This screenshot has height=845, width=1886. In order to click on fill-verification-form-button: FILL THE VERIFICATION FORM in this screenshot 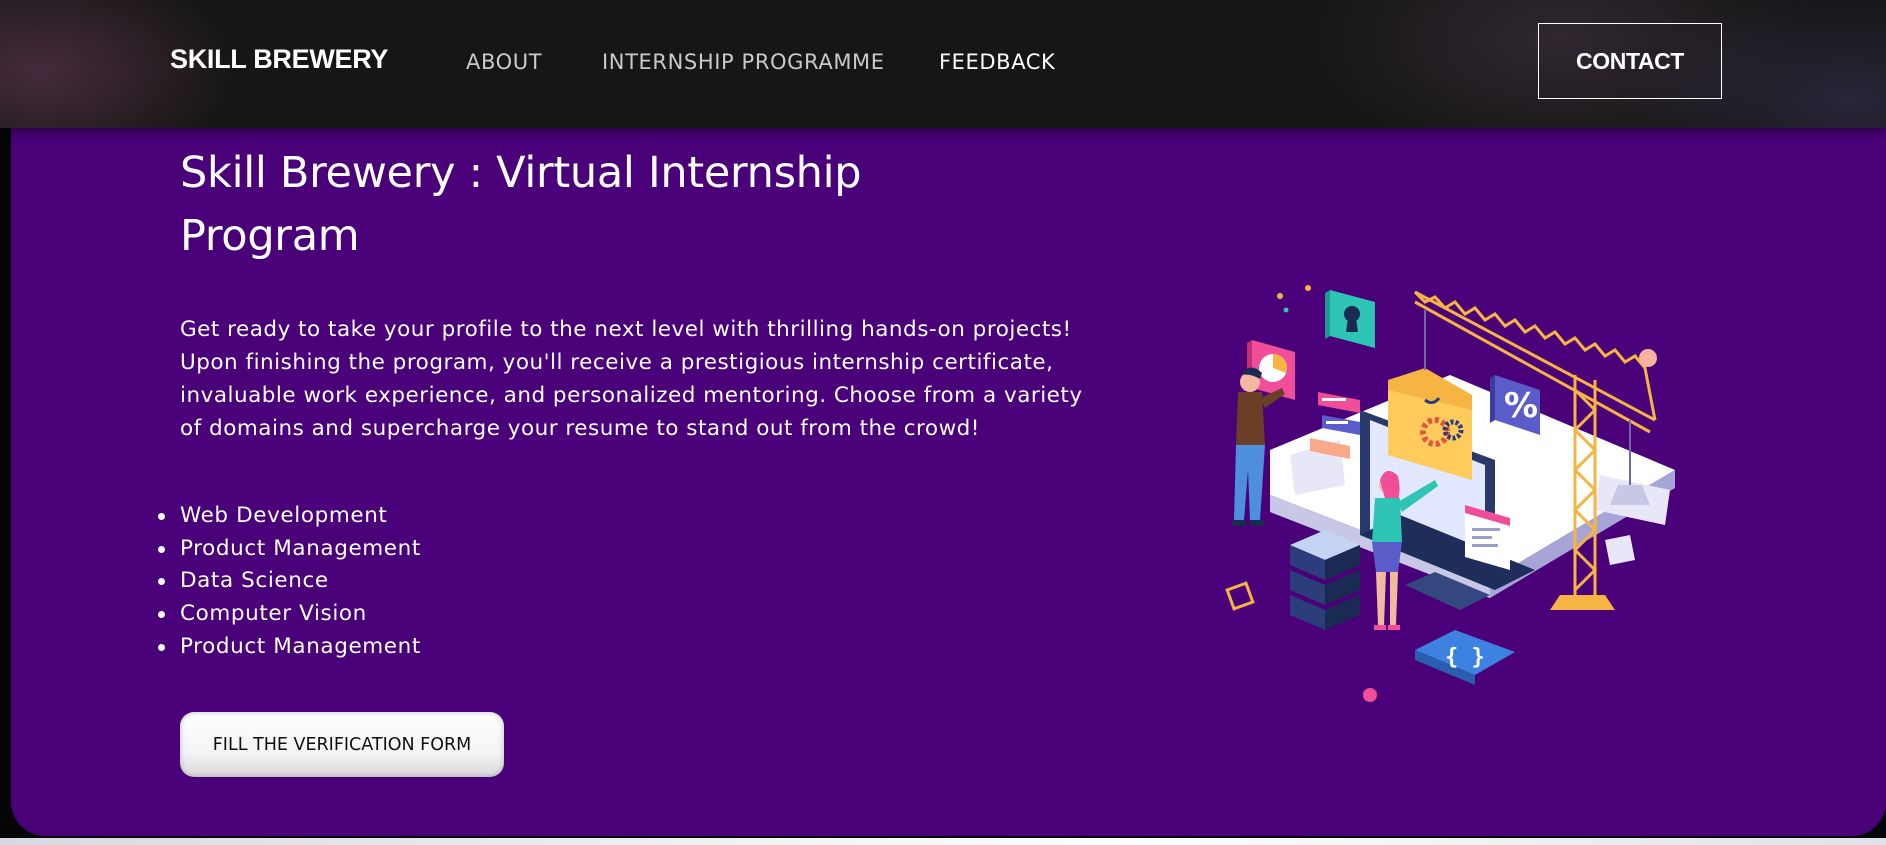, I will do `click(342, 744)`.